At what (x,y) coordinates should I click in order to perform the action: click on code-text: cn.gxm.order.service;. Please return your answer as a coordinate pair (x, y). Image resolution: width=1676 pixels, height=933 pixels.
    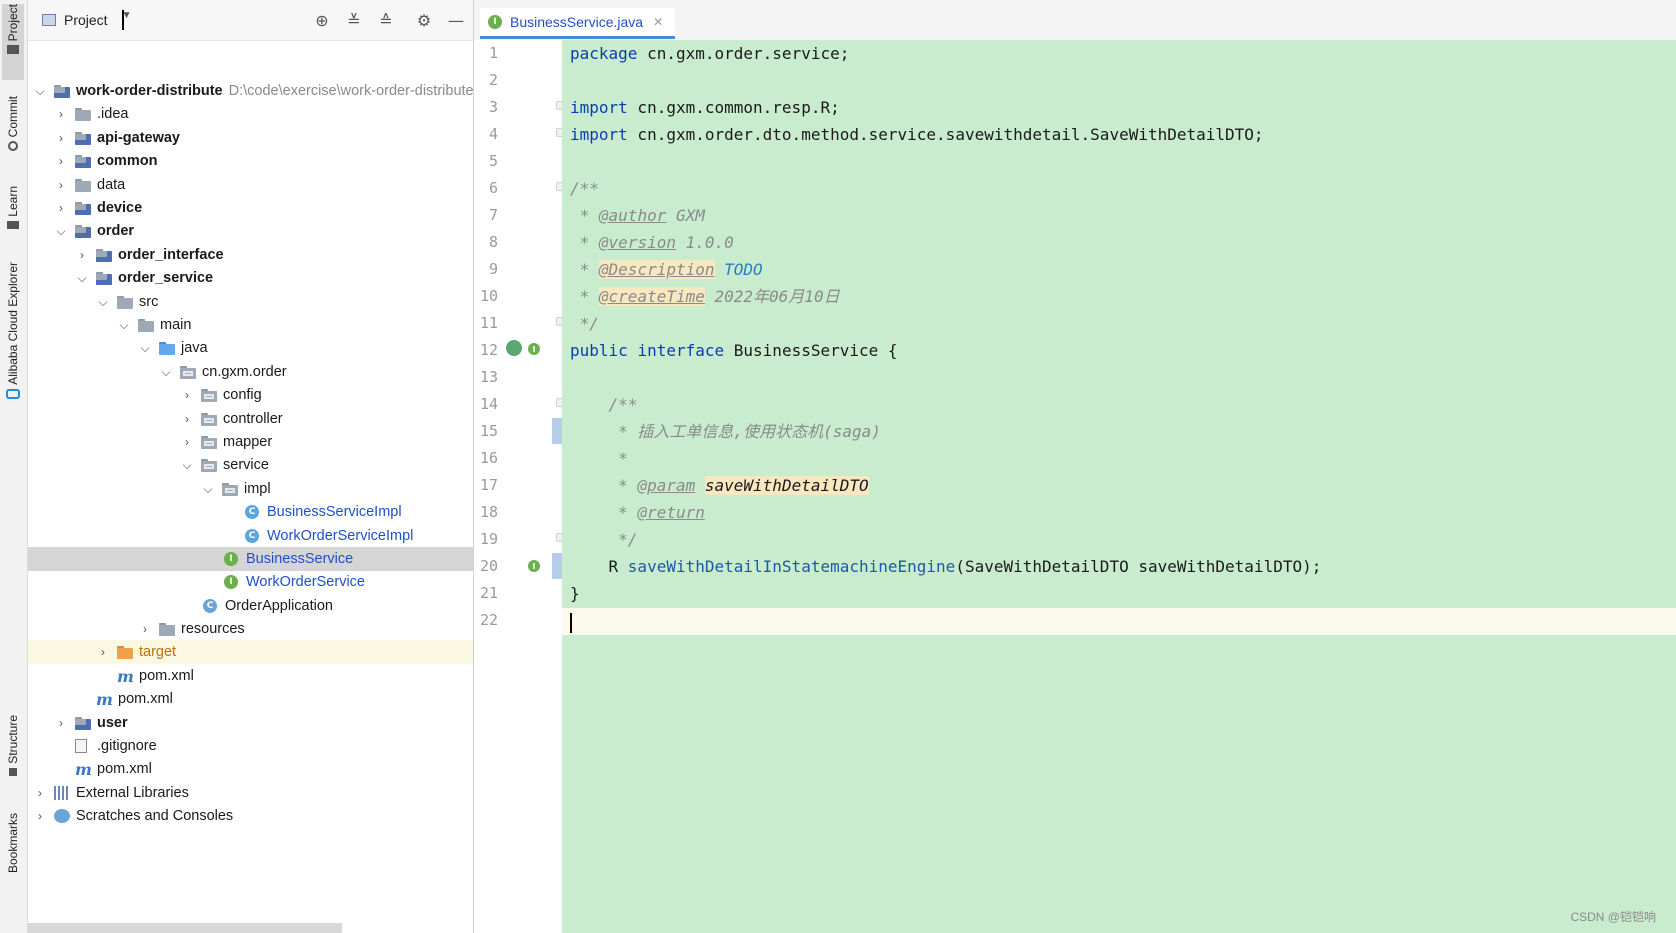
    Looking at the image, I should click on (743, 53).